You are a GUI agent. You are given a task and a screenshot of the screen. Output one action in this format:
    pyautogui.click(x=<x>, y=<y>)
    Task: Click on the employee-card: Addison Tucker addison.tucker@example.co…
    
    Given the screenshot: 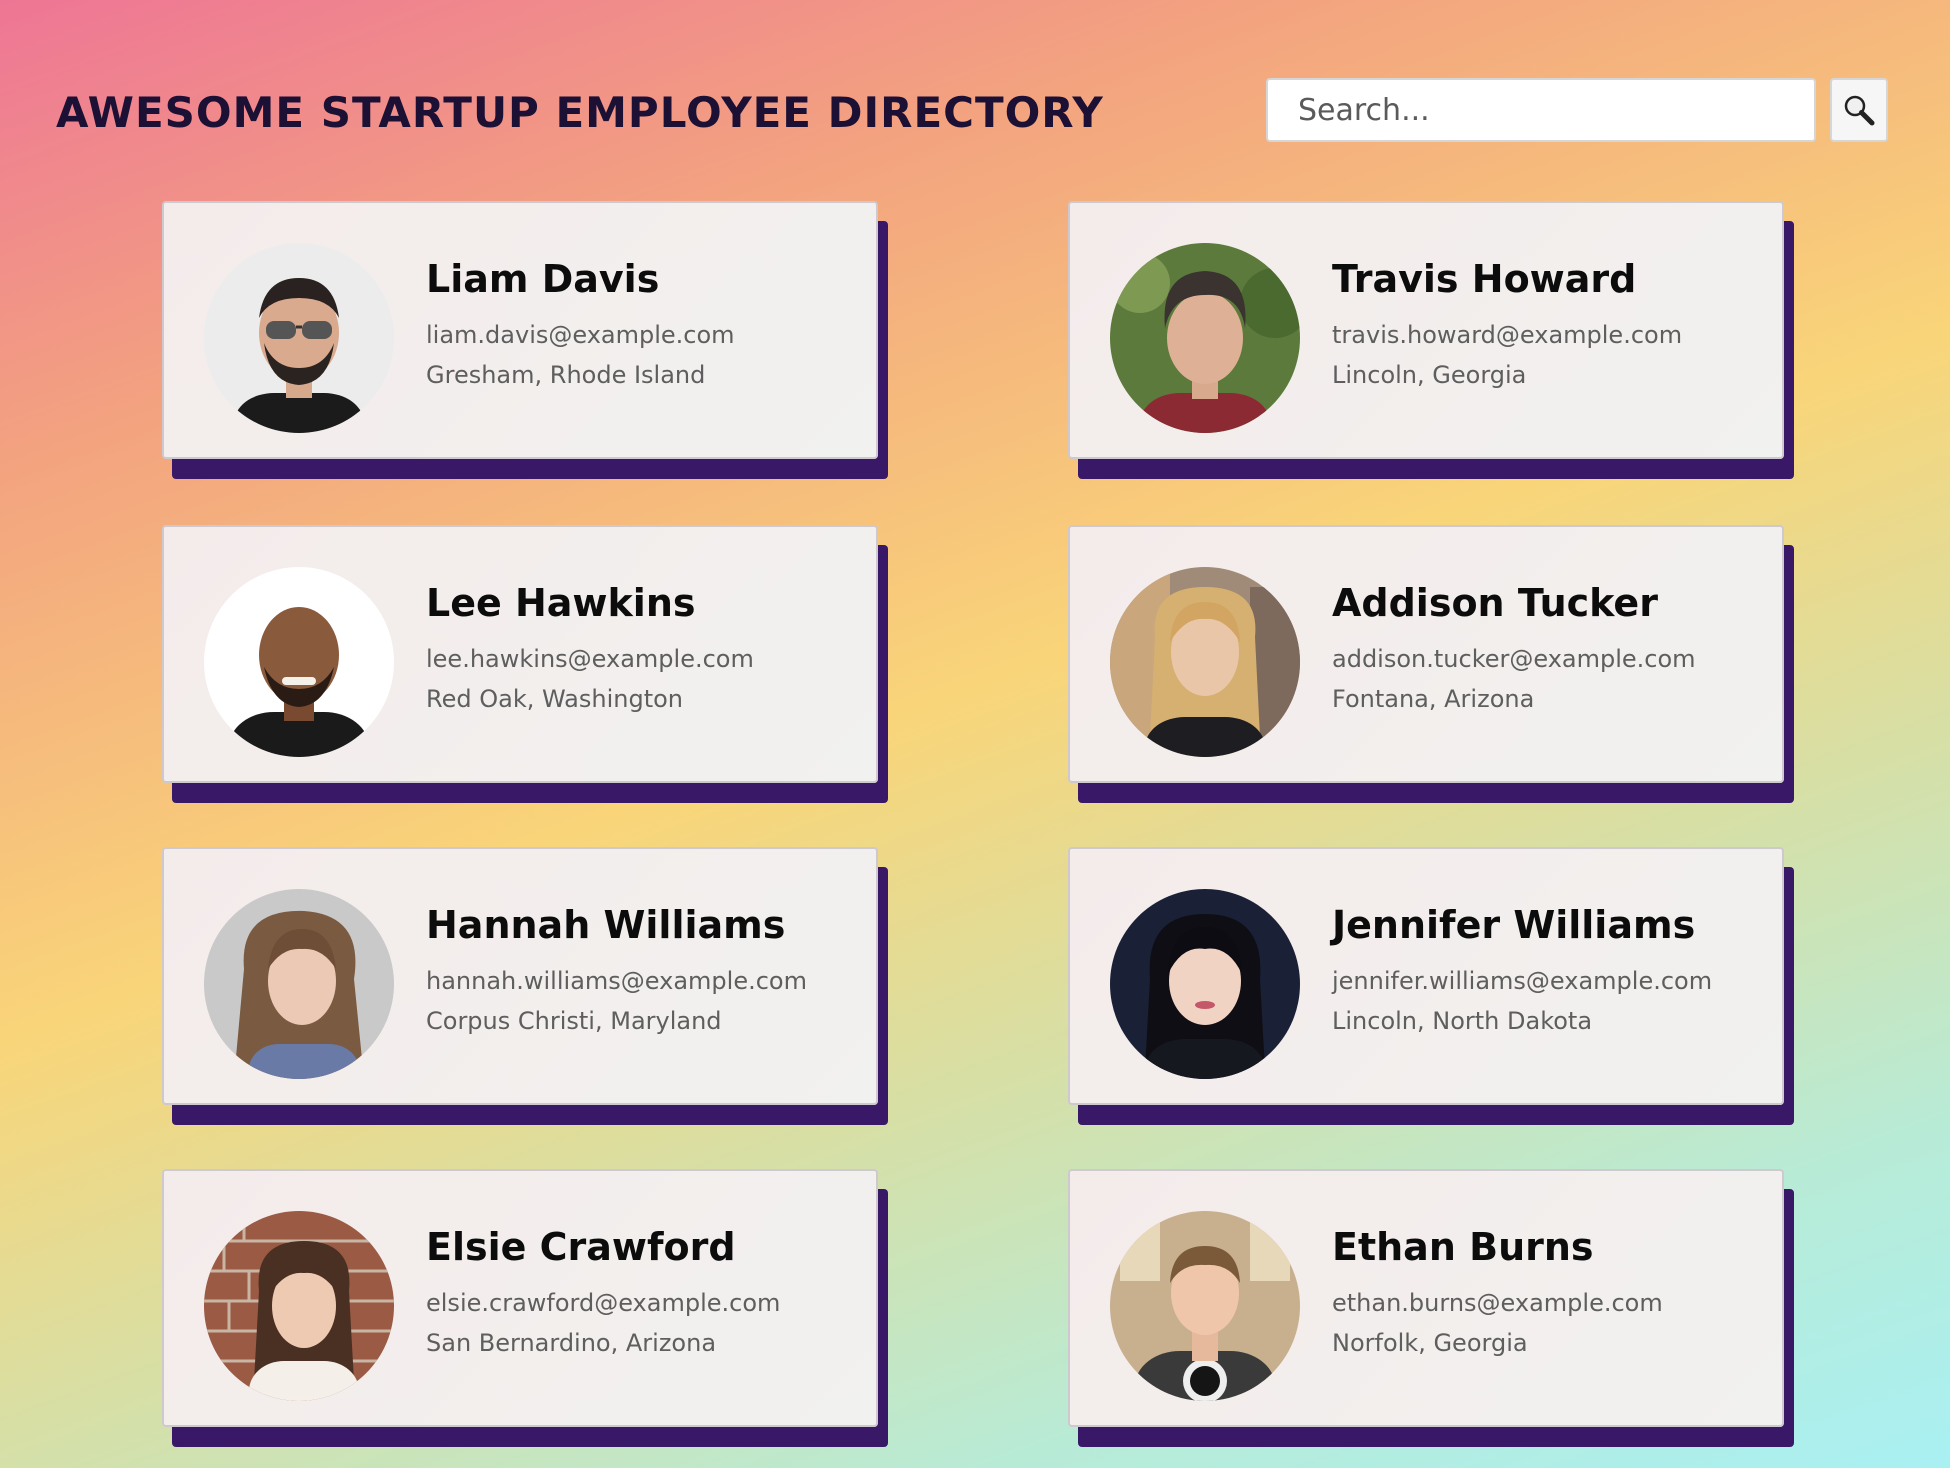 What is the action you would take?
    pyautogui.click(x=1426, y=654)
    